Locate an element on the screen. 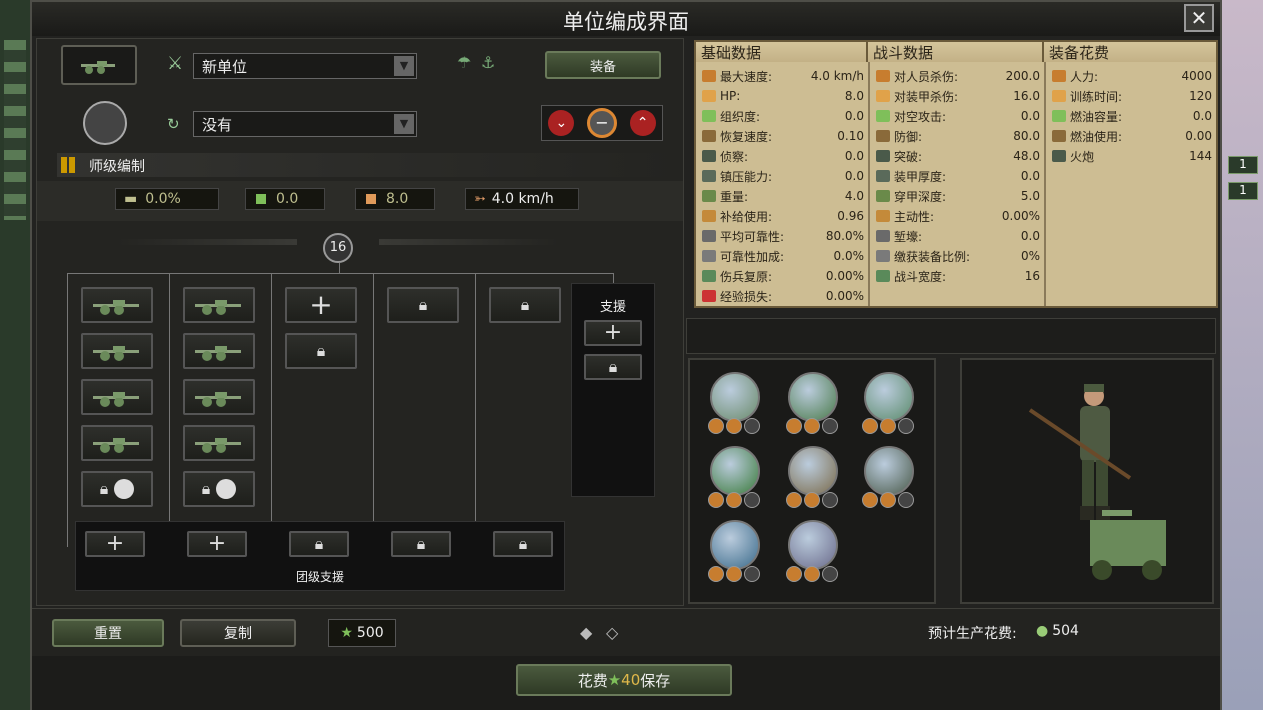 Image resolution: width=1263 pixels, height=710 pixels. priority-down-icon: ⌄ is located at coordinates (561, 123).